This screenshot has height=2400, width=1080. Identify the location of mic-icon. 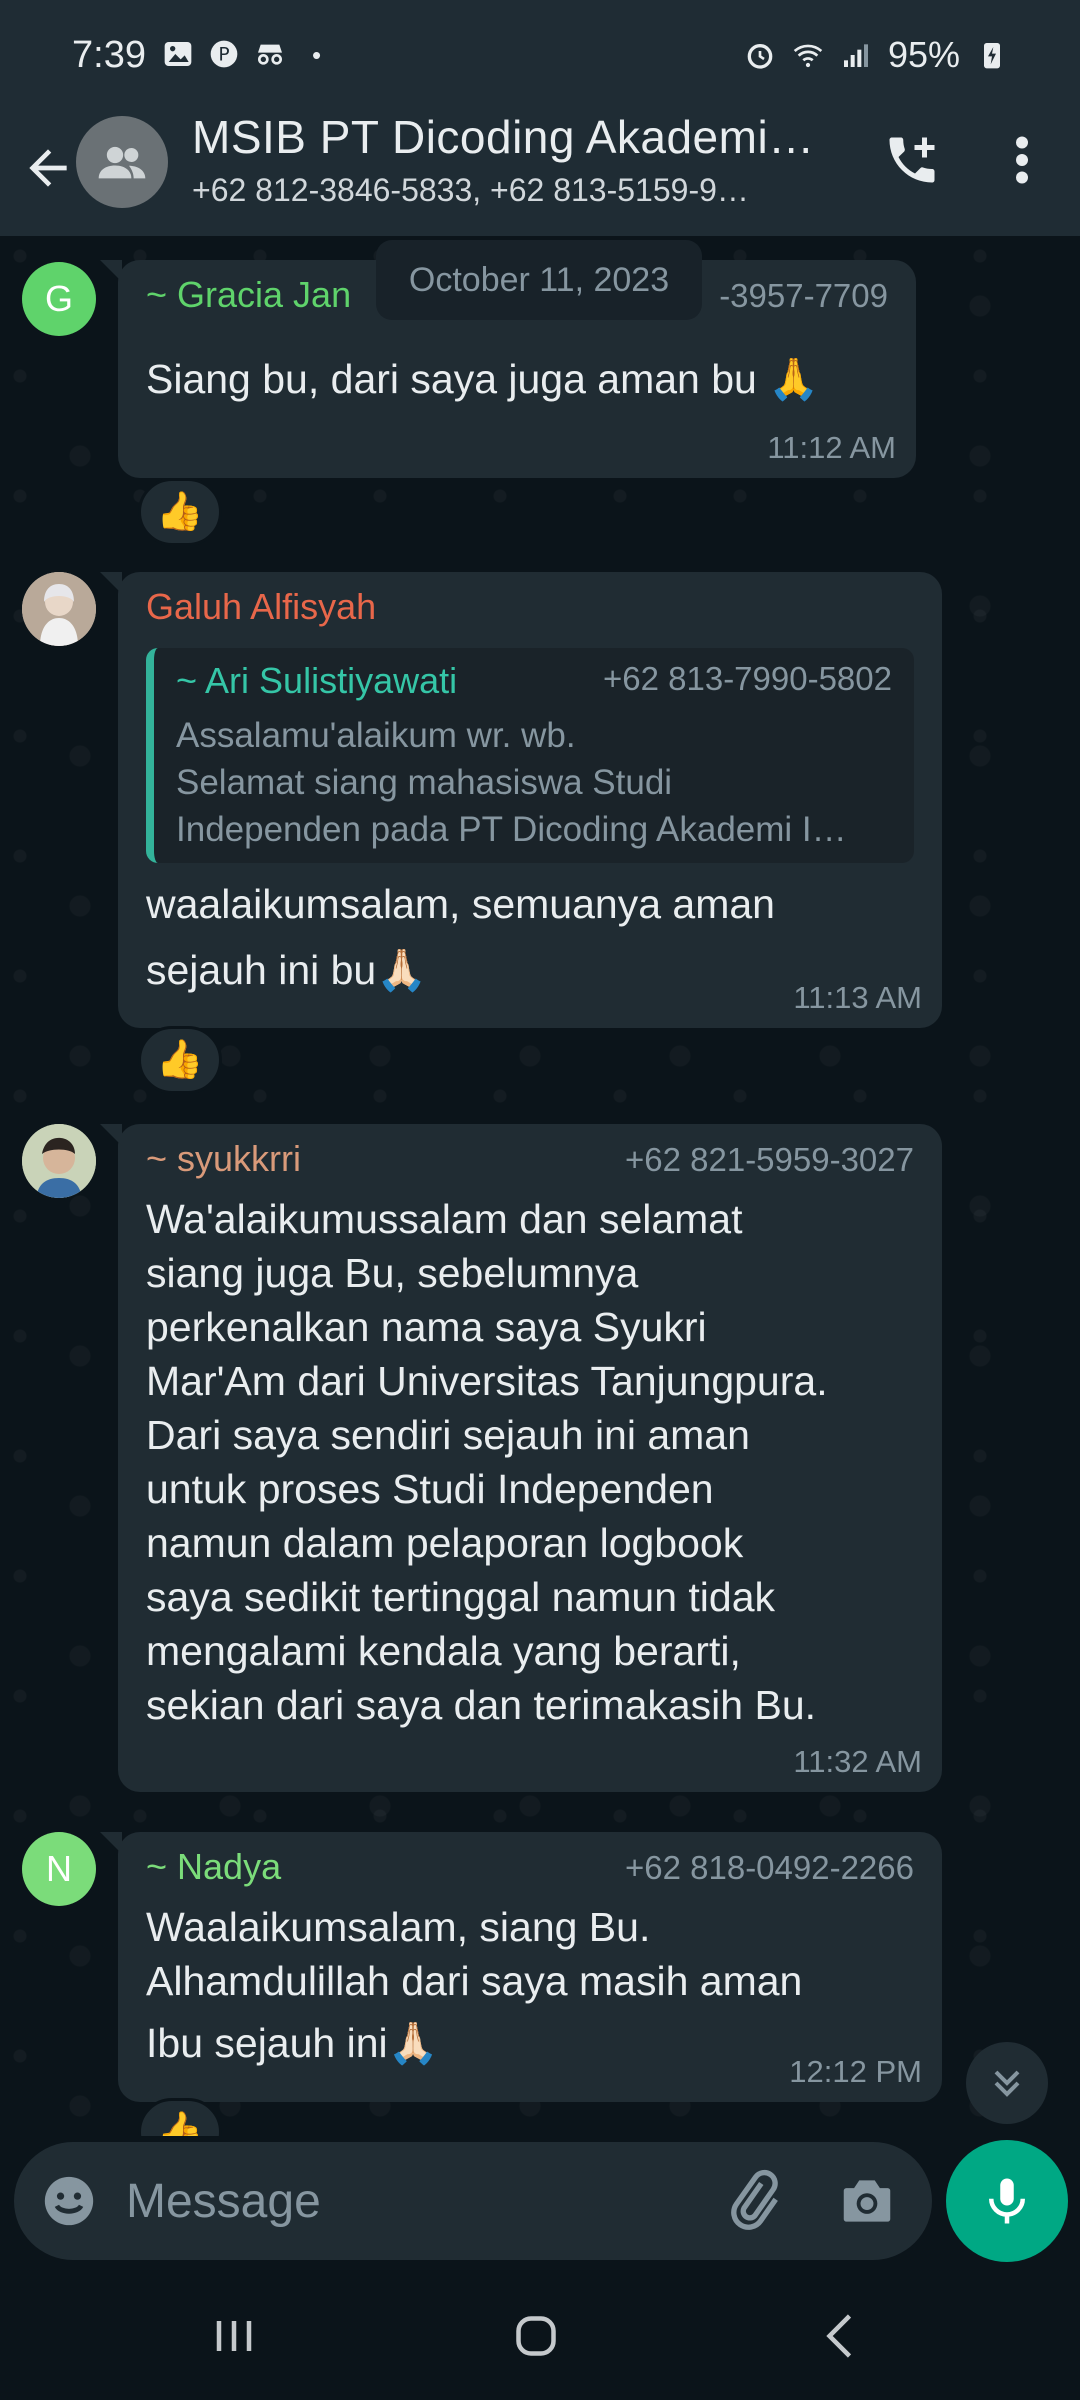
(1007, 2201).